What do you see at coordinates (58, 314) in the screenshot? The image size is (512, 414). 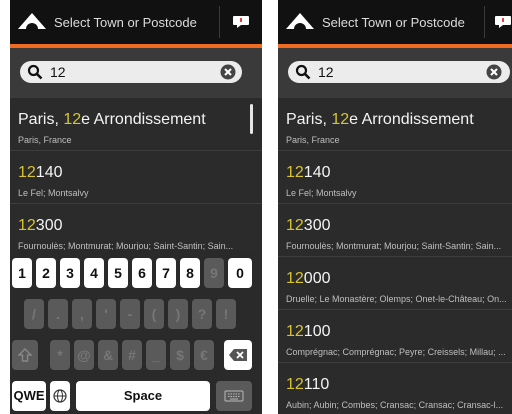 I see `key-period: .` at bounding box center [58, 314].